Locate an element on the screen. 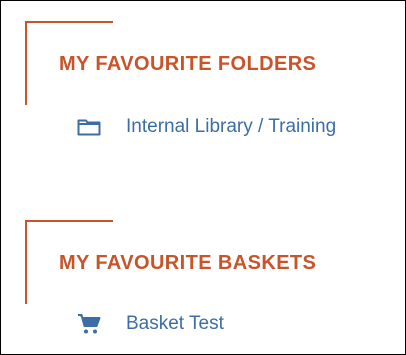  favourite-baskets-heading: MY FAVOURITE BASKETS is located at coordinates (188, 263).